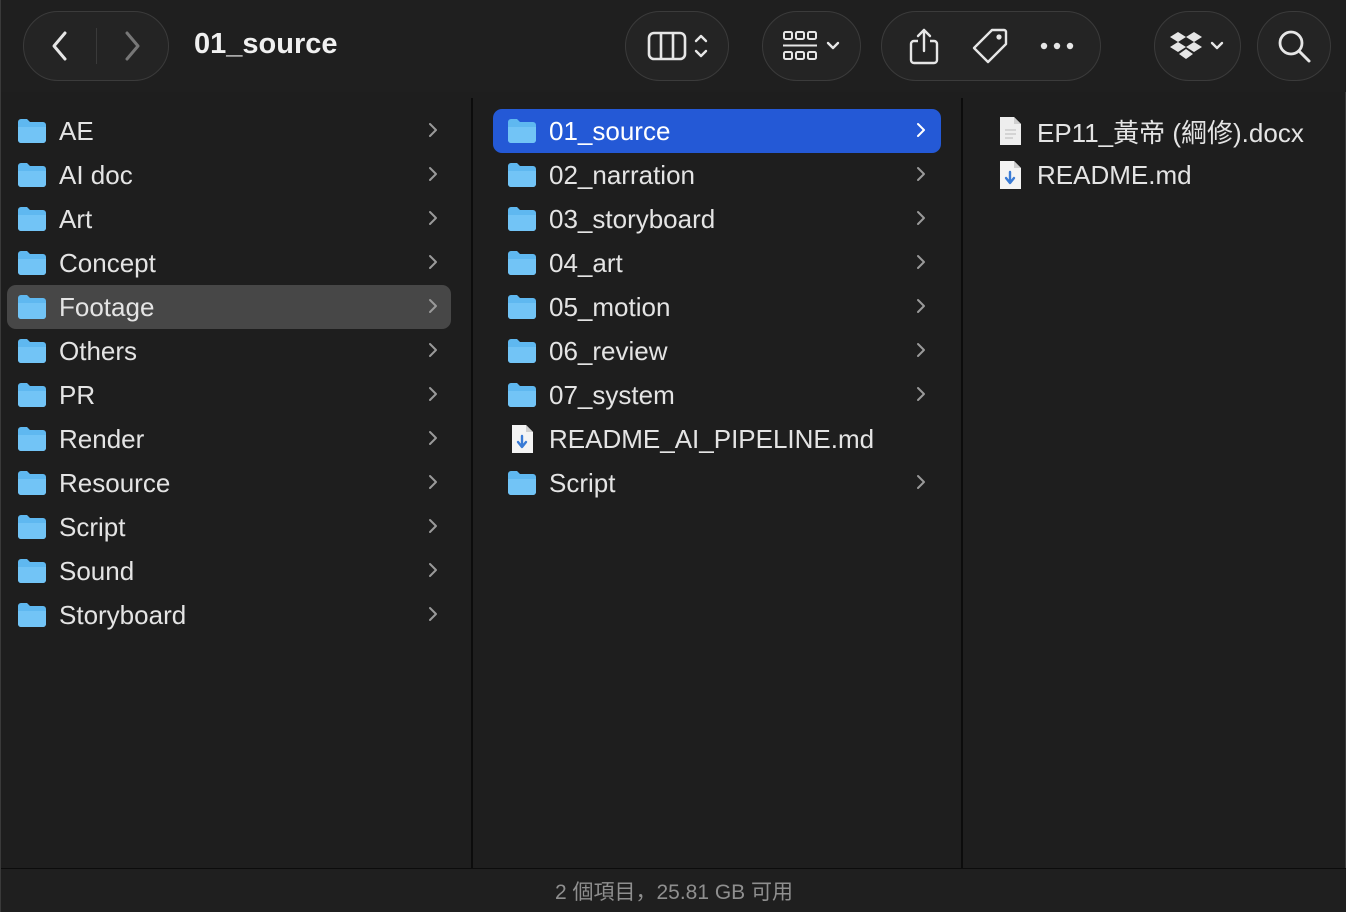 The height and width of the screenshot is (912, 1346). What do you see at coordinates (229, 175) in the screenshot?
I see `folder-item-ai-doc: AI doc` at bounding box center [229, 175].